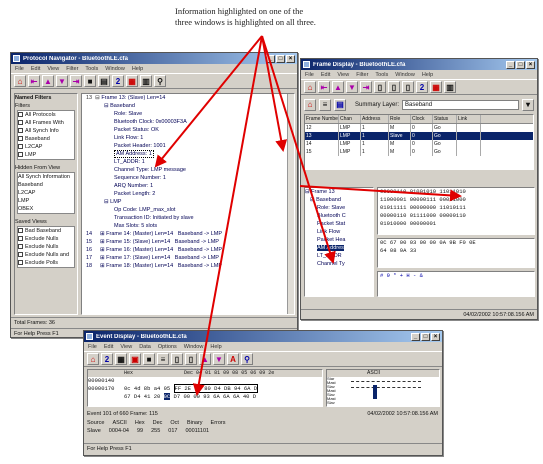  What do you see at coordinates (415, 336) in the screenshot?
I see `minimize-button: _` at bounding box center [415, 336].